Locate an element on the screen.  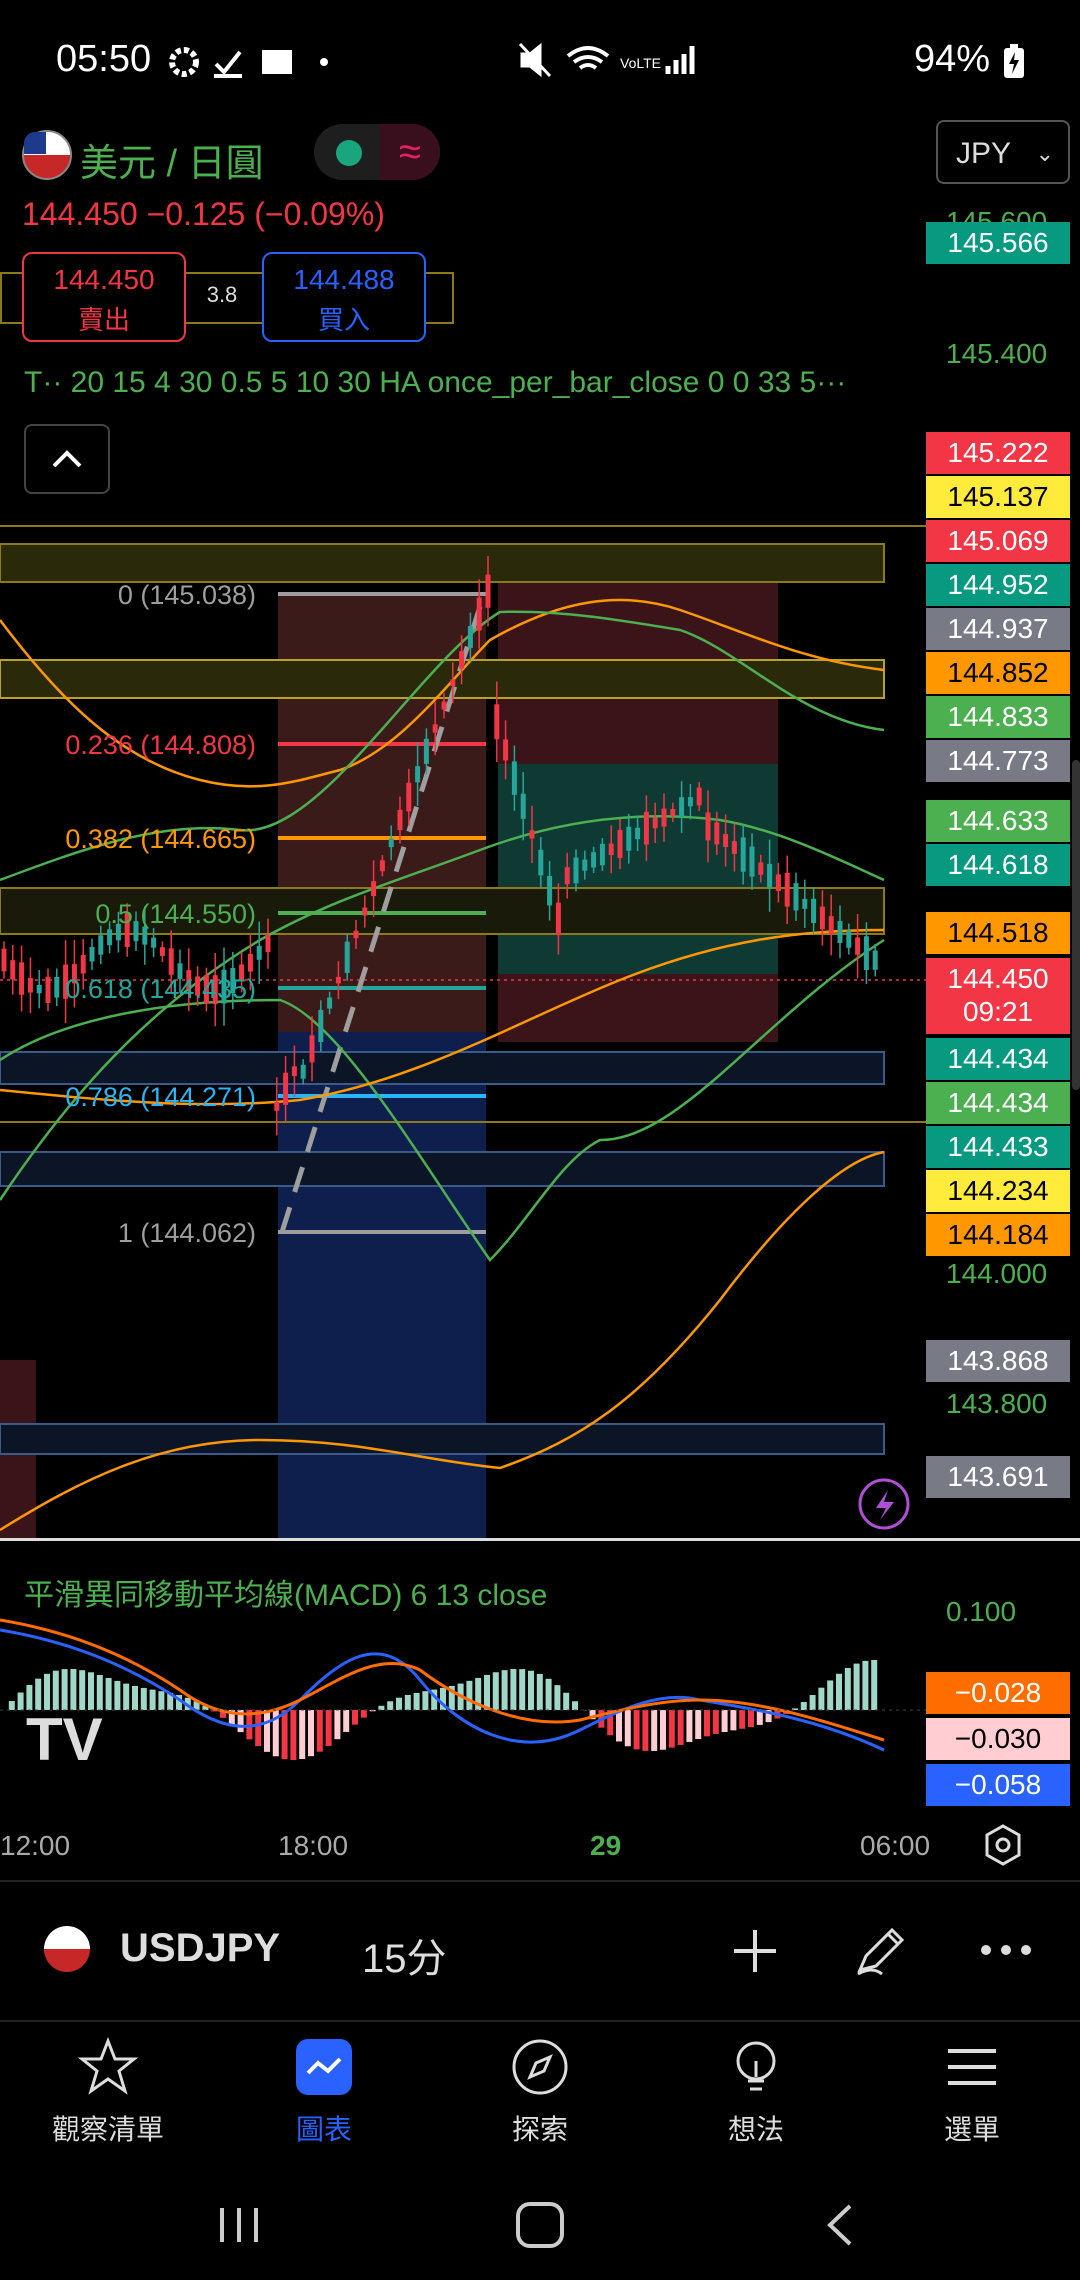
system-navigation is located at coordinates (540, 2225).